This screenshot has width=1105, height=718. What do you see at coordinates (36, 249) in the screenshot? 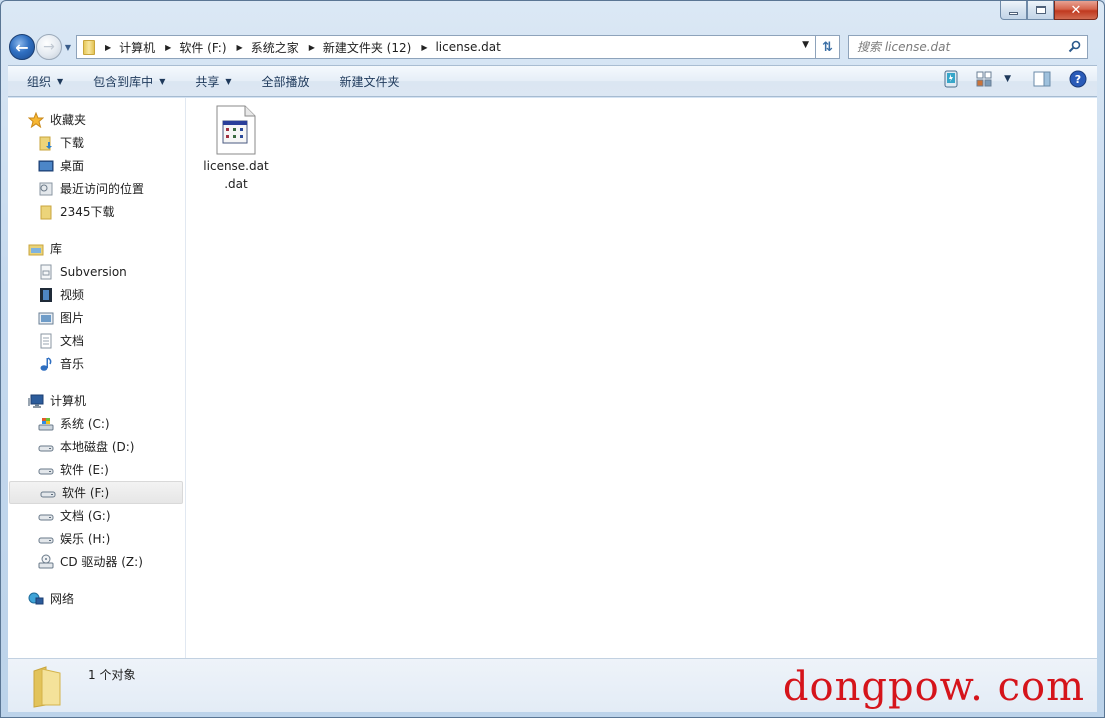
I see `library-icon` at bounding box center [36, 249].